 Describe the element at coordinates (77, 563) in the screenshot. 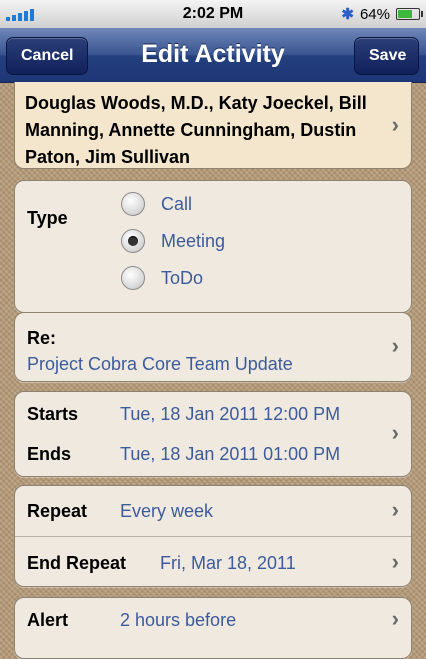

I see `end-repeat-label: End Repeat` at that location.